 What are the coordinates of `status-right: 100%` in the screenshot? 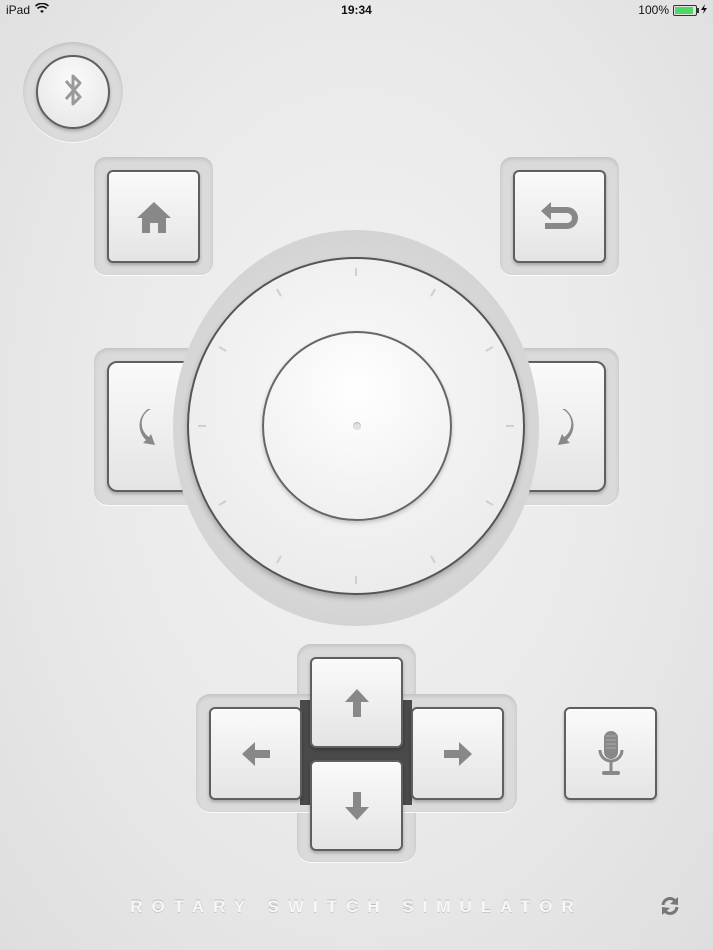 It's located at (672, 10).